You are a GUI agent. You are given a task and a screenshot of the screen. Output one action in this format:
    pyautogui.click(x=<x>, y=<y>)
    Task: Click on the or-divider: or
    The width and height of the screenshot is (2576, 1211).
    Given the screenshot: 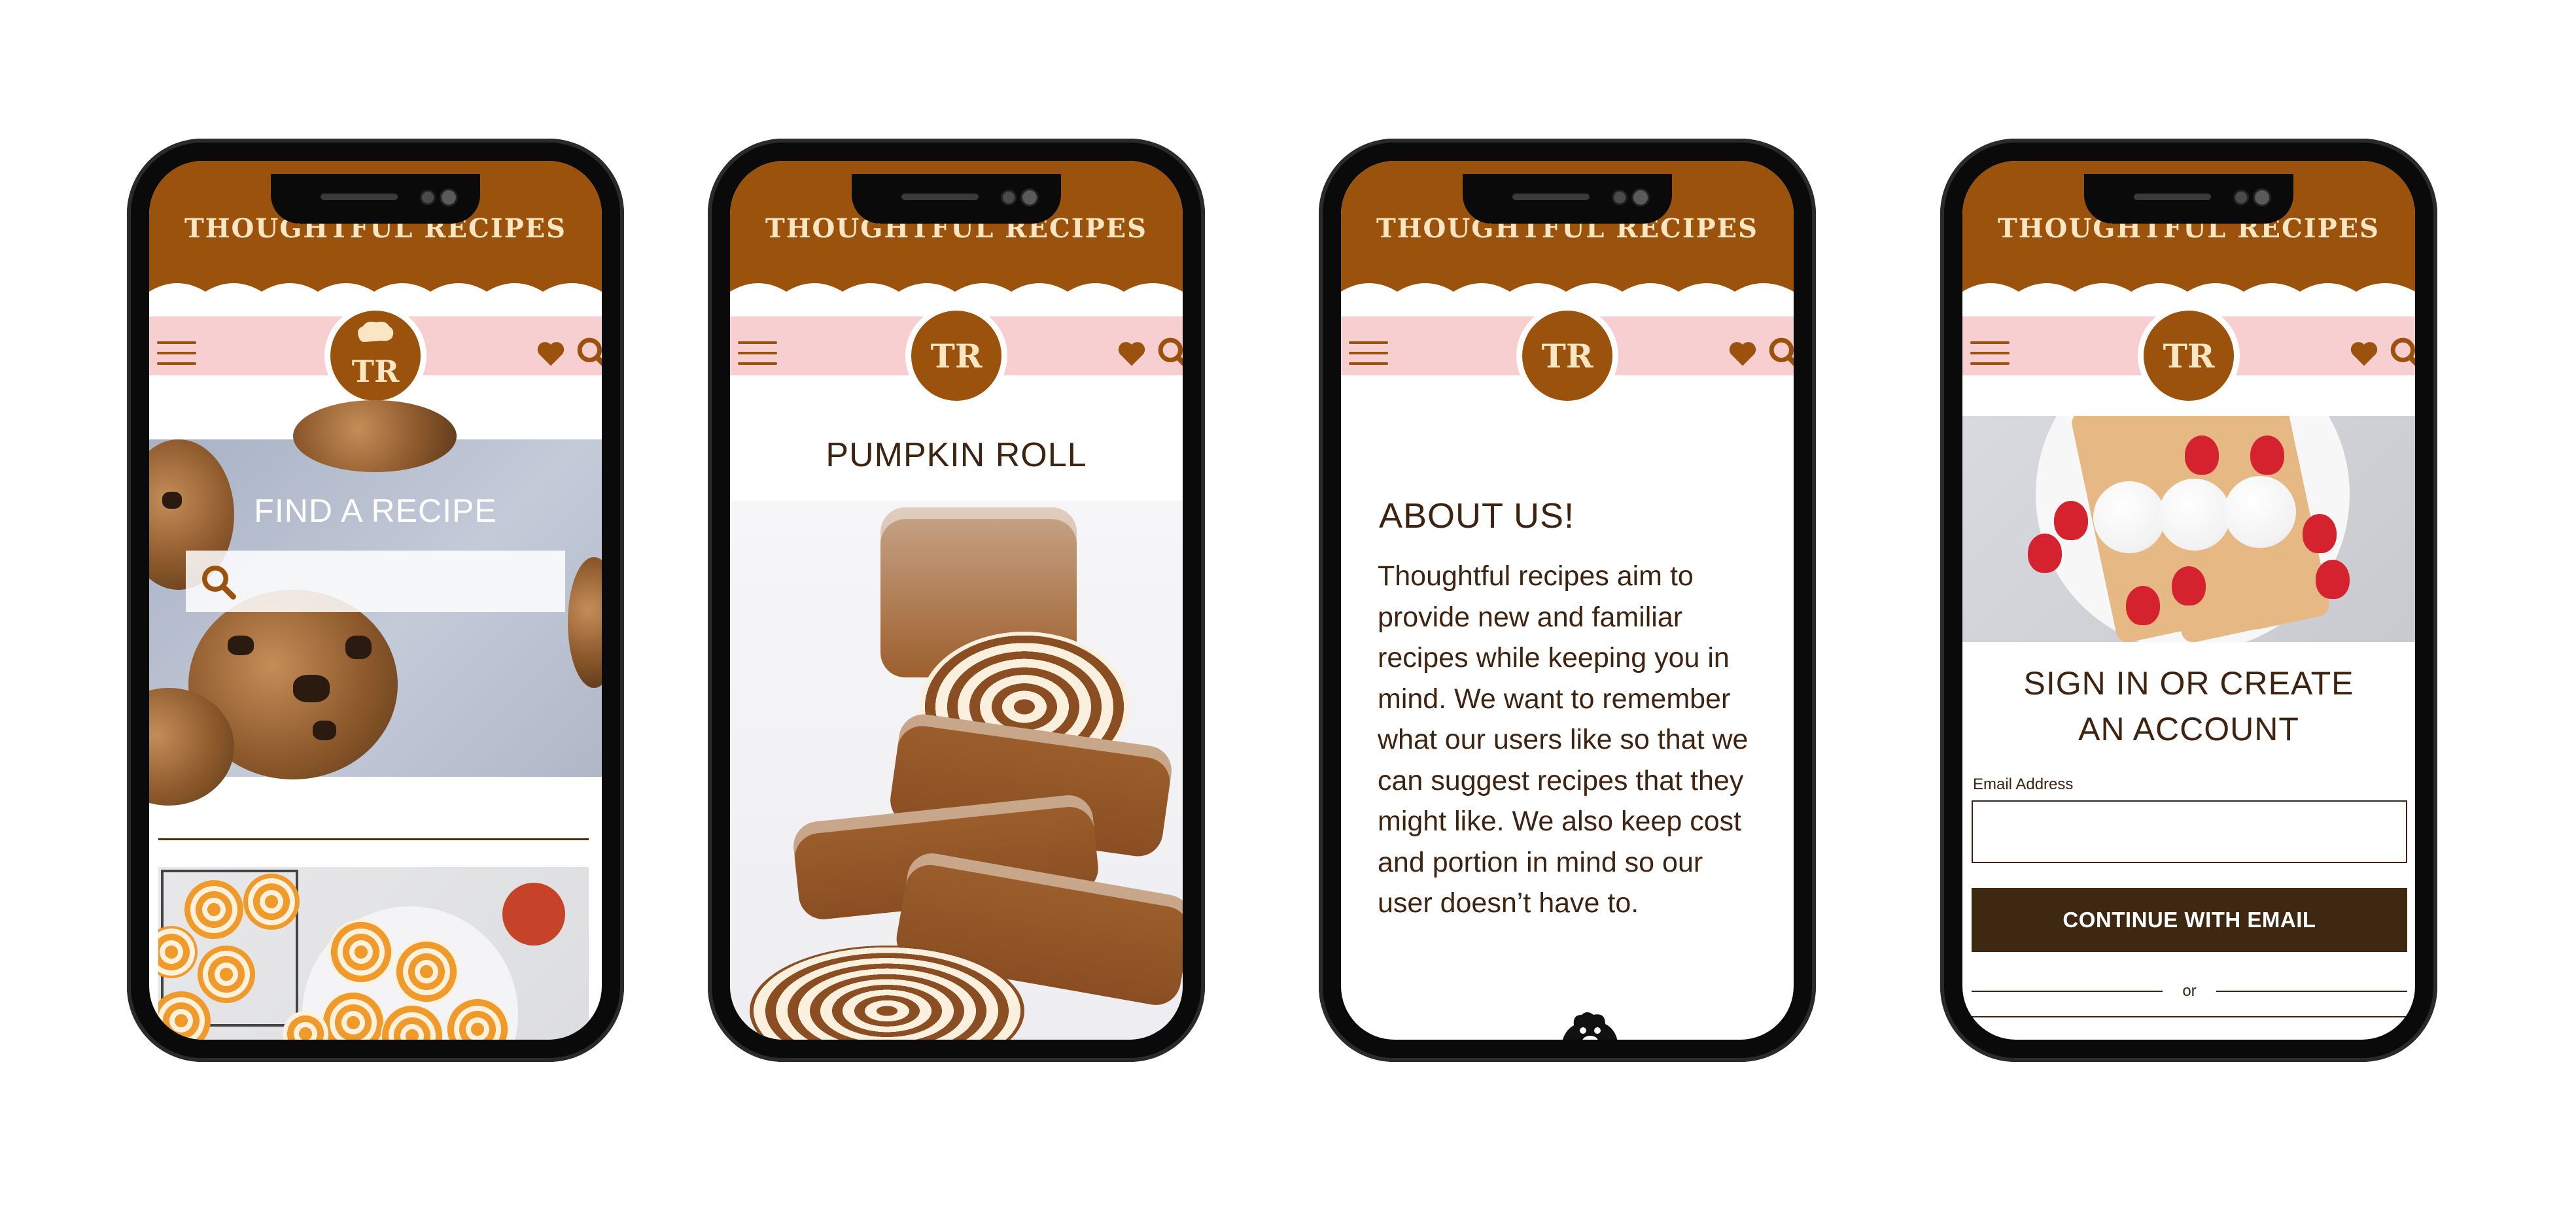 What is the action you would take?
    pyautogui.click(x=2189, y=992)
    